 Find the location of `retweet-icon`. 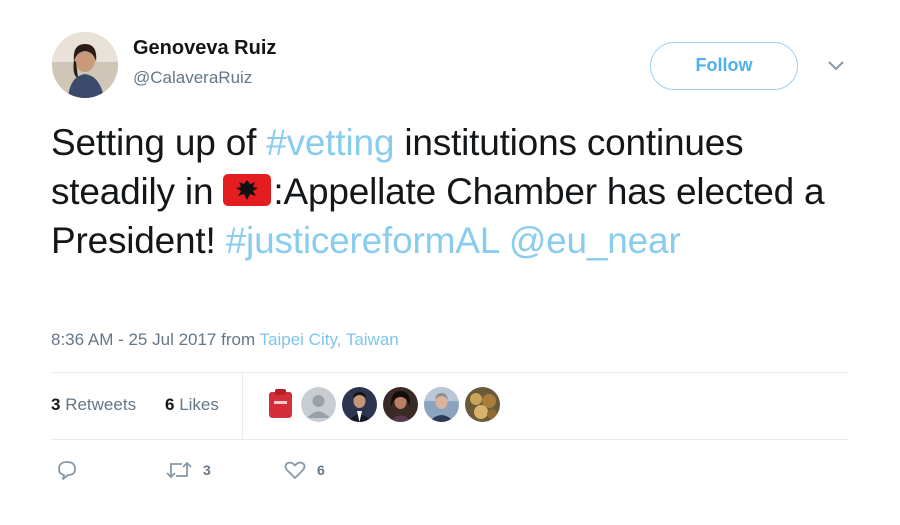

retweet-icon is located at coordinates (179, 470).